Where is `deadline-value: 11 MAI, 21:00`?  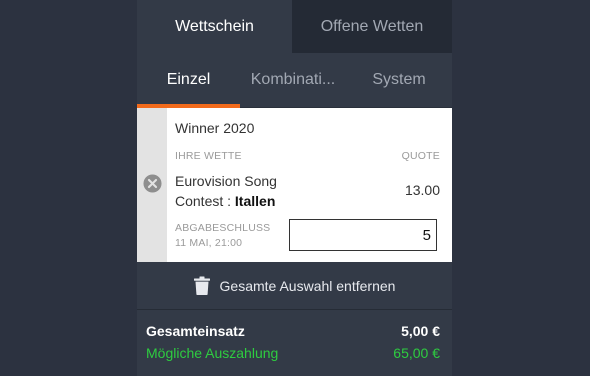 deadline-value: 11 MAI, 21:00 is located at coordinates (209, 243).